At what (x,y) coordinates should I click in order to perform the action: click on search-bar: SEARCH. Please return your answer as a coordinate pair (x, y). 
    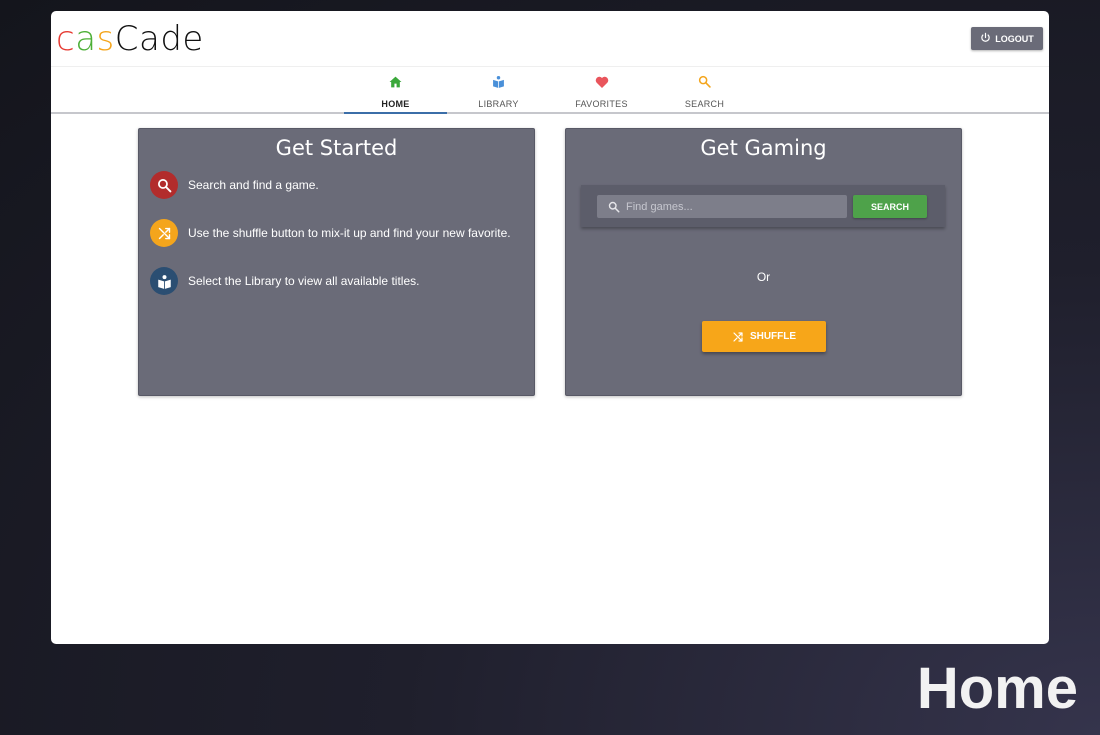
    Looking at the image, I should click on (763, 206).